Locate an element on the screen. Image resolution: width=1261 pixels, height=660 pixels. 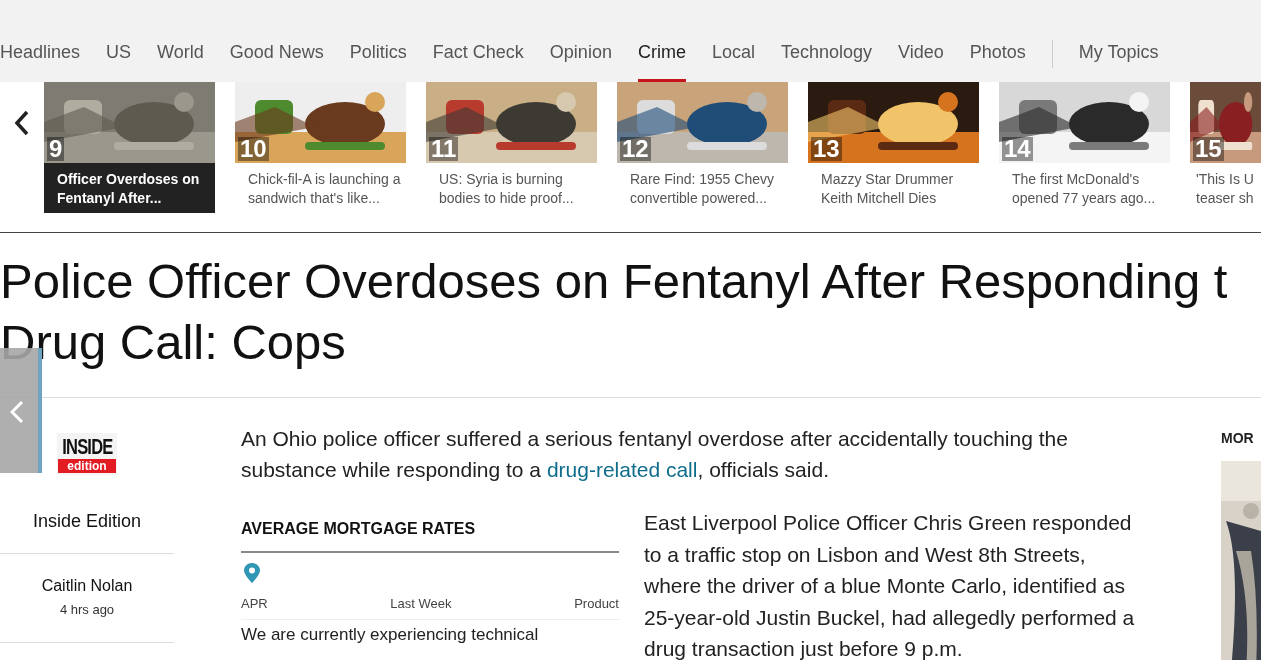
column-header: Product is located at coordinates (596, 604).